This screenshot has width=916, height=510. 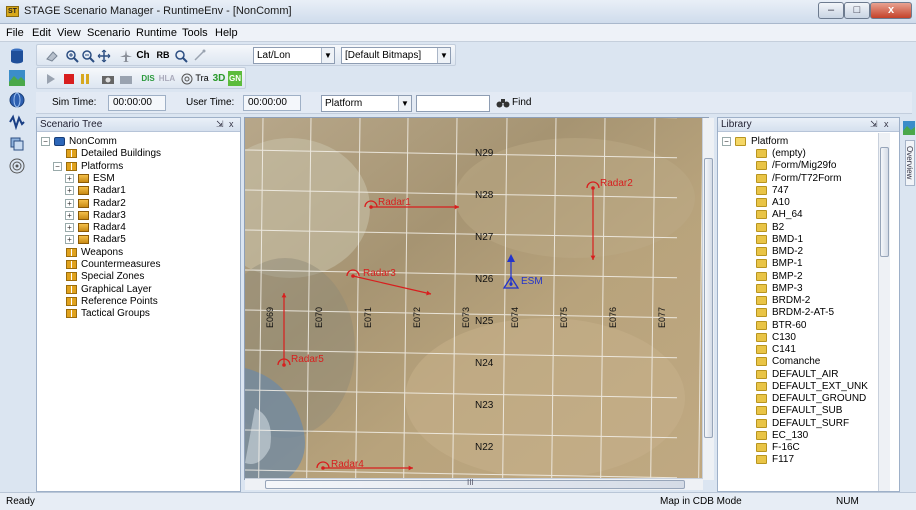 I want to click on eraser-icon, so click(x=52, y=56).